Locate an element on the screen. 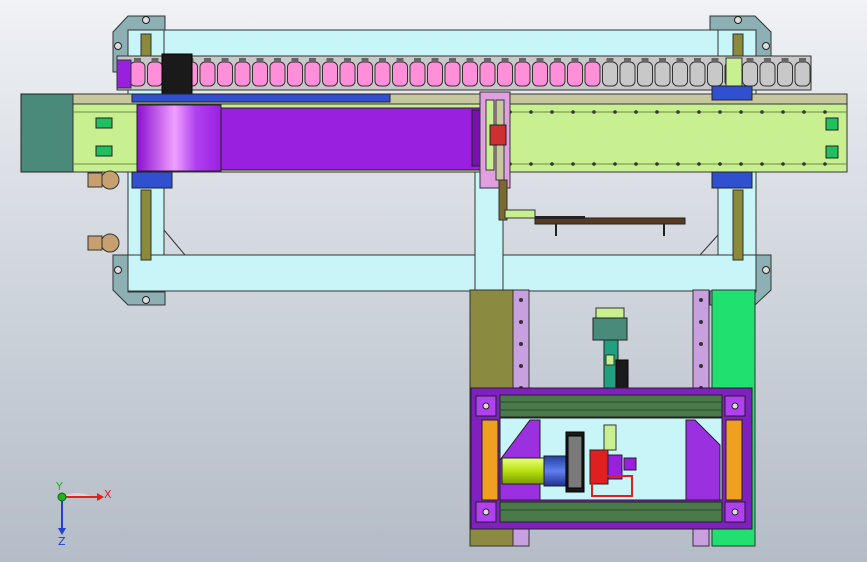 This screenshot has width=867, height=562. beam-bottom is located at coordinates (611, 512).